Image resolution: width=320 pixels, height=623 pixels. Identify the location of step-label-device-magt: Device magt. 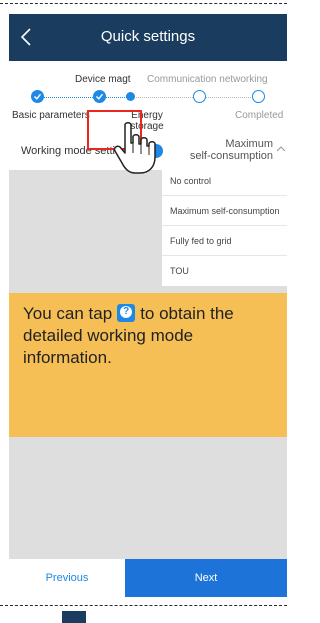
(103, 79).